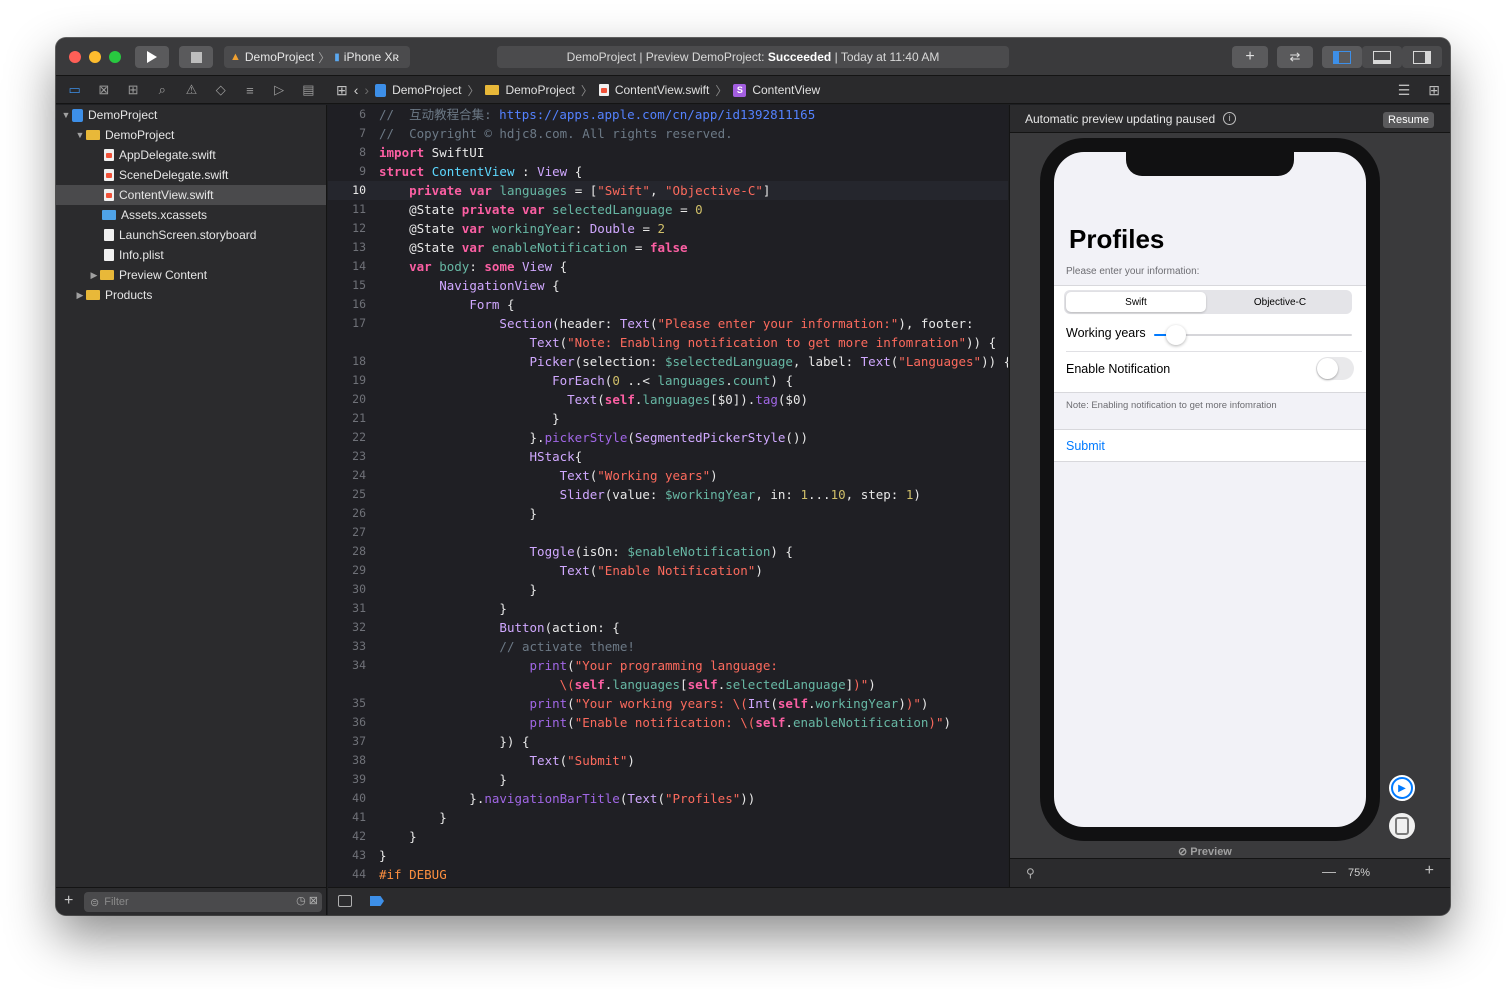  I want to click on zoom-level: 75%, so click(1359, 873).